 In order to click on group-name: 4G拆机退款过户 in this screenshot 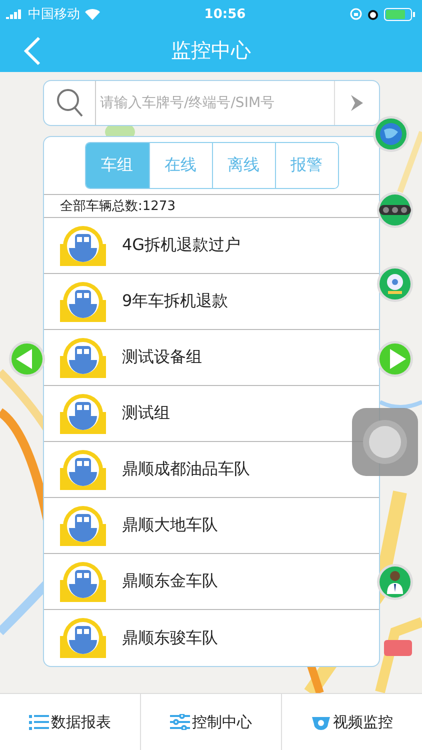, I will do `click(181, 245)`.